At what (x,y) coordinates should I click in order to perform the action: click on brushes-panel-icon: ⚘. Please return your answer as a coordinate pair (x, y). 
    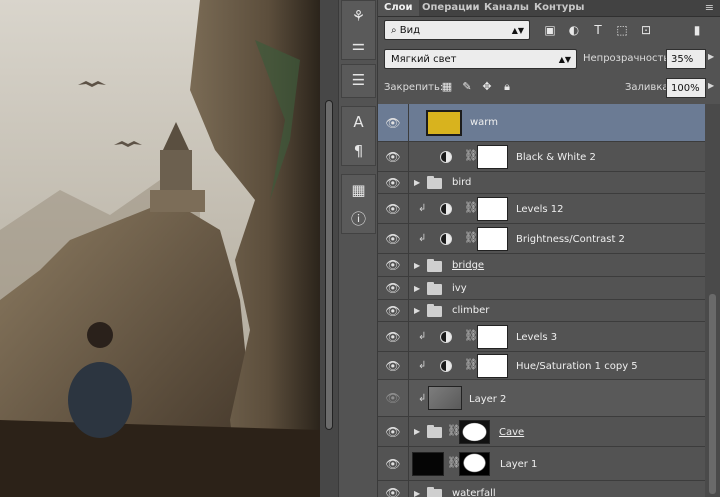
    Looking at the image, I should click on (358, 15).